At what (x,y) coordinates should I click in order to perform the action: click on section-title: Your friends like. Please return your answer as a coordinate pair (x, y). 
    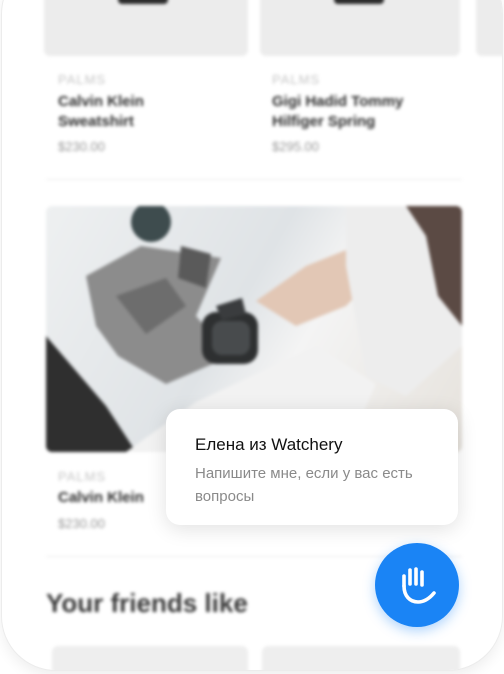
    Looking at the image, I should click on (147, 603).